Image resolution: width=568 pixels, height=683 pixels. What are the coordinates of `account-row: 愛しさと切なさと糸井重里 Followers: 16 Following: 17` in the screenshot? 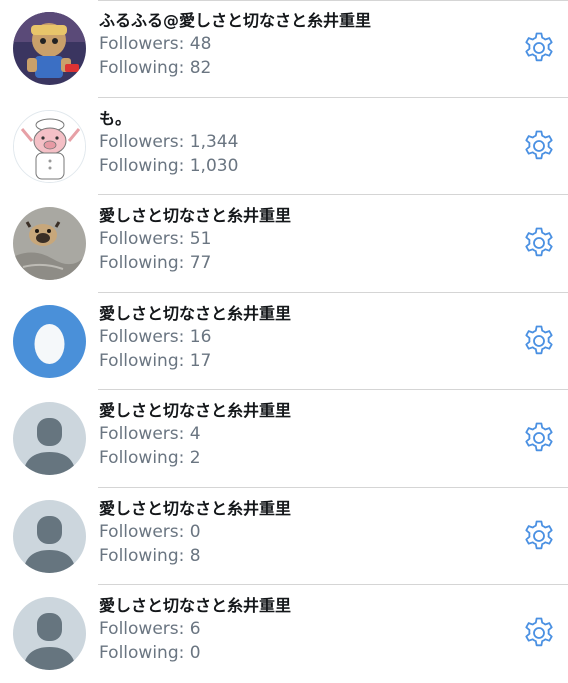 It's located at (284, 341).